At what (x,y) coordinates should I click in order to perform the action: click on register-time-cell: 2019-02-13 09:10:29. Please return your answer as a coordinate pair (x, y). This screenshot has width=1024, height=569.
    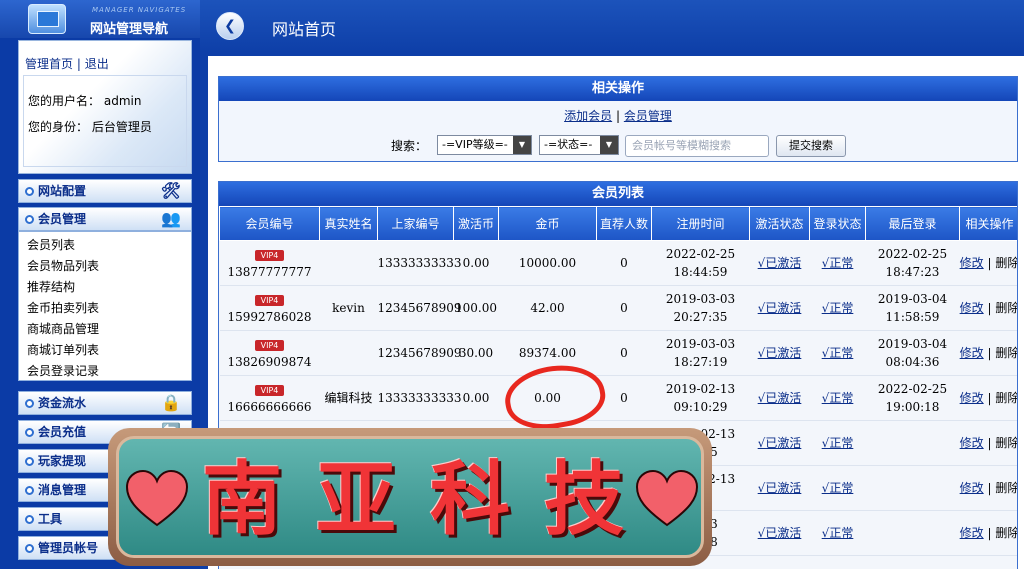
    Looking at the image, I should click on (700, 398).